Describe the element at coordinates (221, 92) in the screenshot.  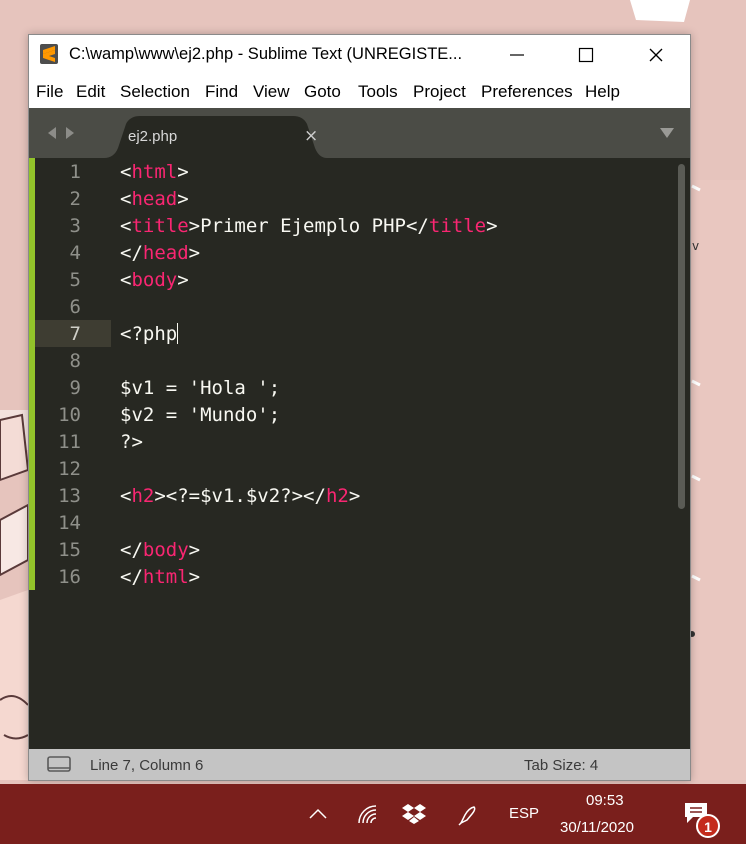
I see `menu-find: Find` at that location.